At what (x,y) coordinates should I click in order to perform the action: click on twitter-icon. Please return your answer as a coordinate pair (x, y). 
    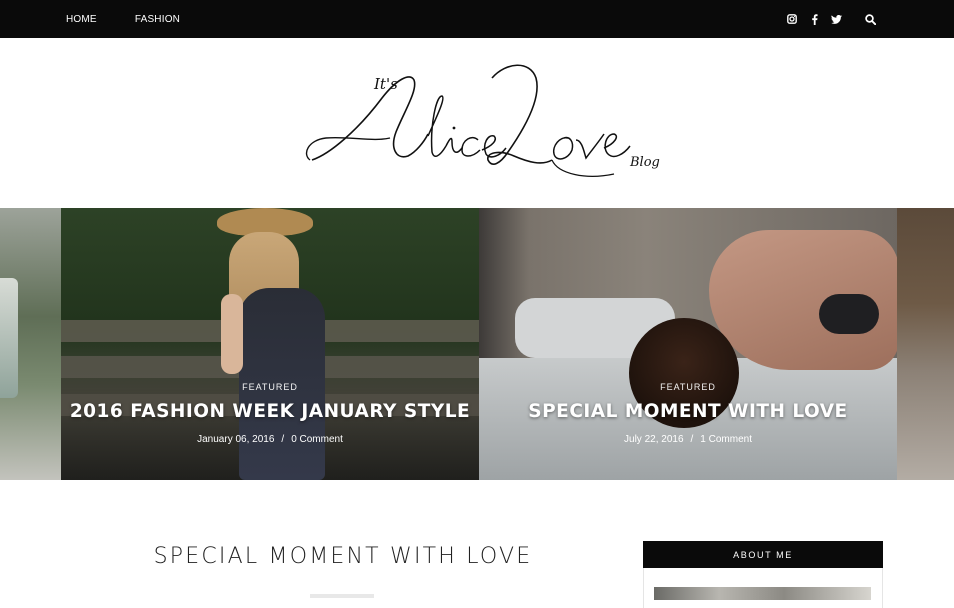
    Looking at the image, I should click on (836, 19).